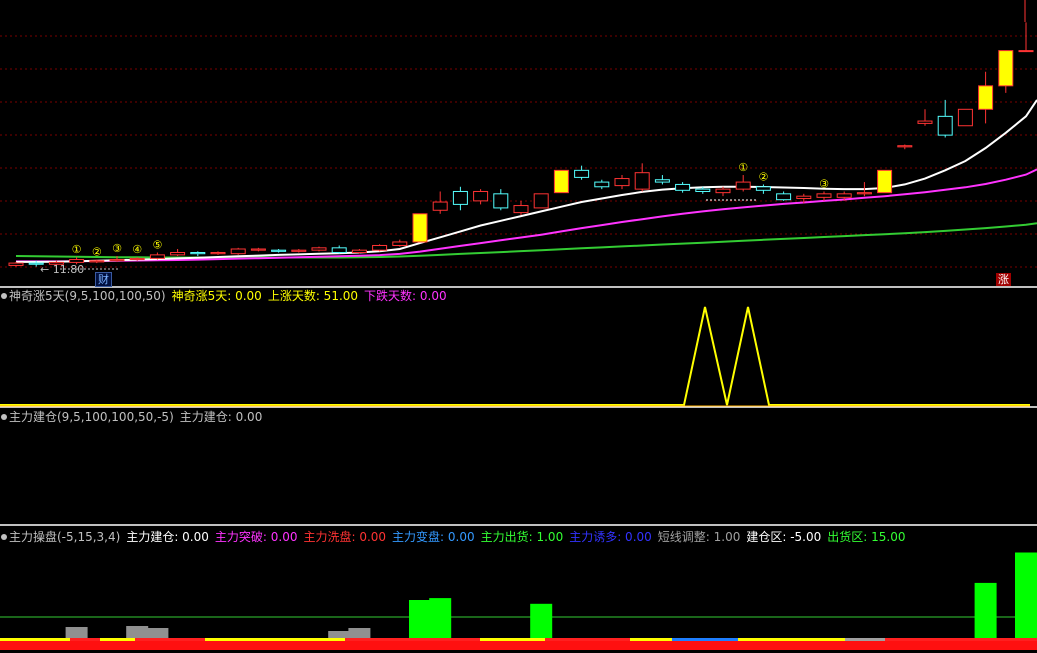 The image size is (1037, 653). Describe the element at coordinates (526, 240) in the screenshot. I see `ma-long-line` at that location.